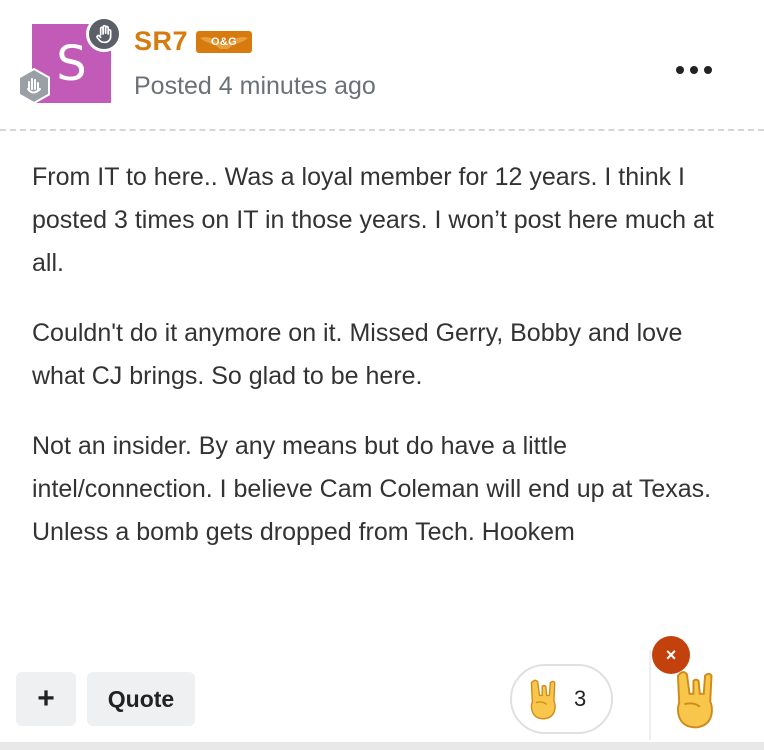  Describe the element at coordinates (694, 70) in the screenshot. I see `ellipsis-icon` at that location.